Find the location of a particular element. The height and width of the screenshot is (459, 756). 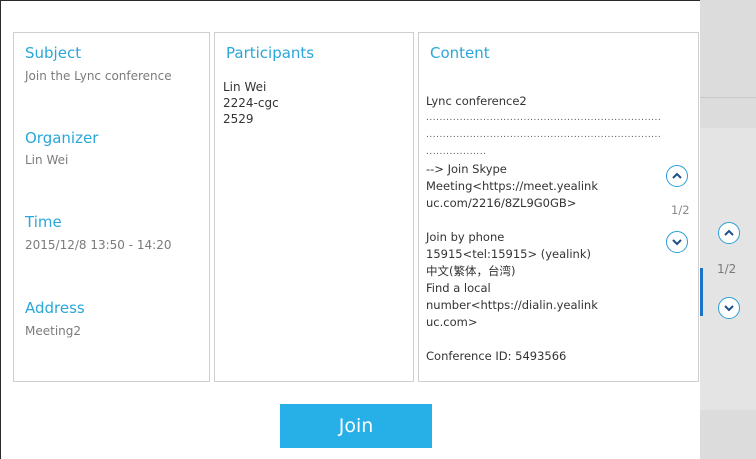

participant-item: 2529 is located at coordinates (238, 119).